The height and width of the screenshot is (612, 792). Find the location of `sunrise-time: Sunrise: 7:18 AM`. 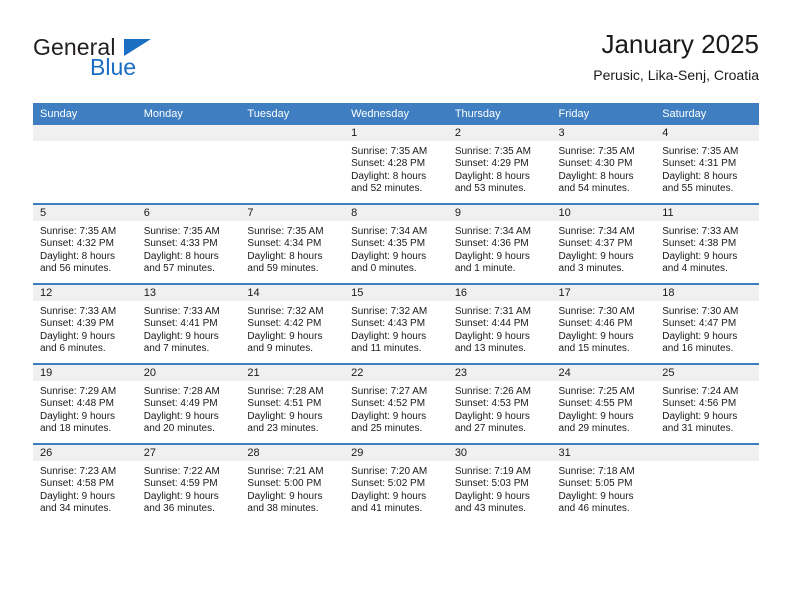

sunrise-time: Sunrise: 7:18 AM is located at coordinates (596, 471).